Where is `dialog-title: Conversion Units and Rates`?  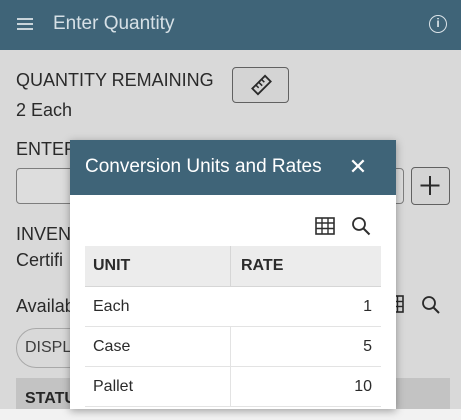 dialog-title: Conversion Units and Rates is located at coordinates (203, 166).